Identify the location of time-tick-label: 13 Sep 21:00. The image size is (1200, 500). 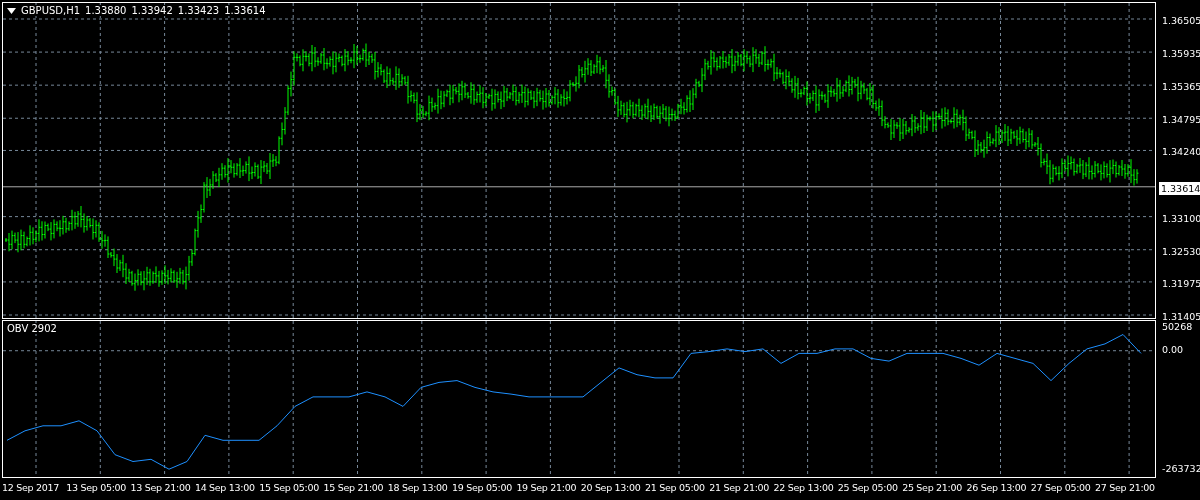
(161, 488).